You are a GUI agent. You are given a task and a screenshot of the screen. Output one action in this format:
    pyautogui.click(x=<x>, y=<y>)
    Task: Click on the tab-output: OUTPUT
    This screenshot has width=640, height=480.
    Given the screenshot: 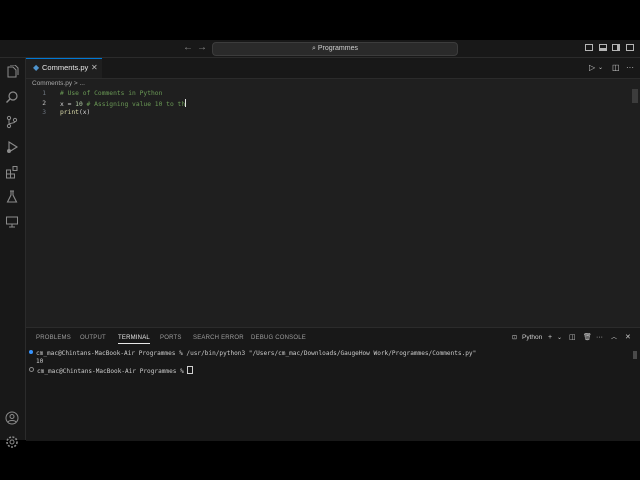 What is the action you would take?
    pyautogui.click(x=93, y=338)
    